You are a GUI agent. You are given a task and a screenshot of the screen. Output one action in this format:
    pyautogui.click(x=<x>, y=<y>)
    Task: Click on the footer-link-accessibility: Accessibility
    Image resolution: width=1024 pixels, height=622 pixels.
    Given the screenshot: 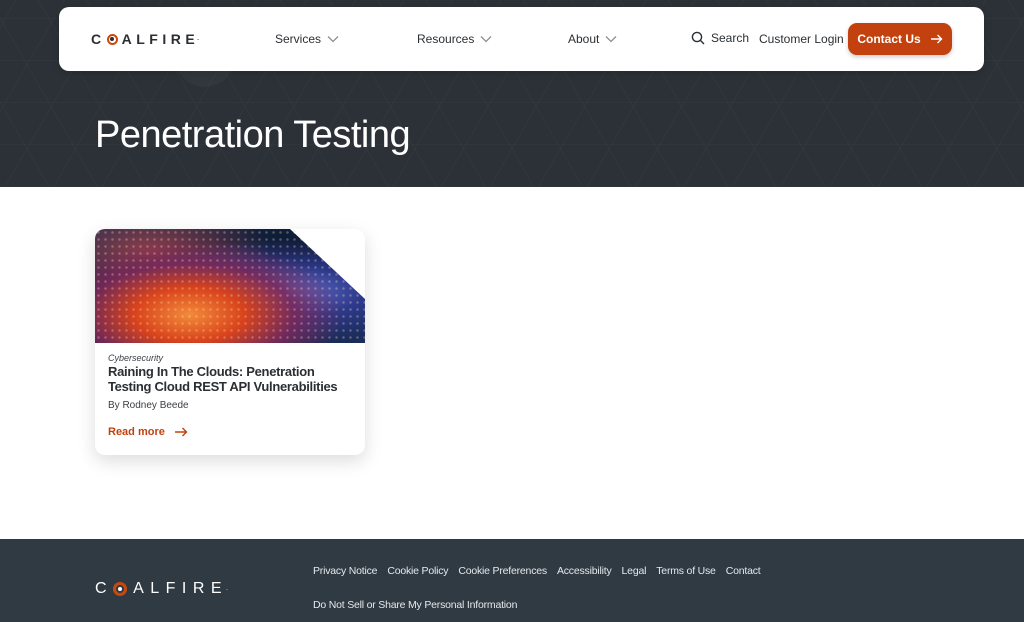 What is the action you would take?
    pyautogui.click(x=584, y=571)
    